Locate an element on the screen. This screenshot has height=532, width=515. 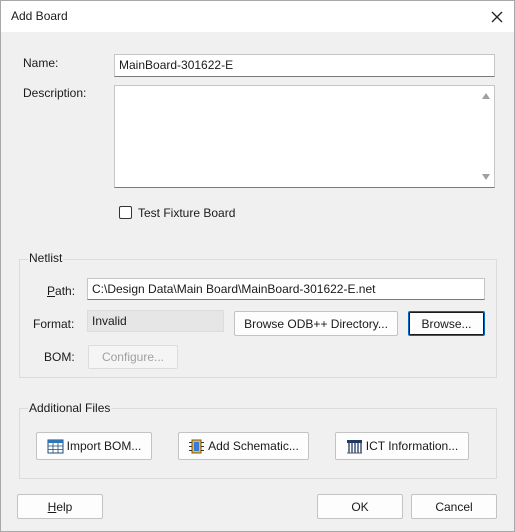
description-label: Description: is located at coordinates (55, 93).